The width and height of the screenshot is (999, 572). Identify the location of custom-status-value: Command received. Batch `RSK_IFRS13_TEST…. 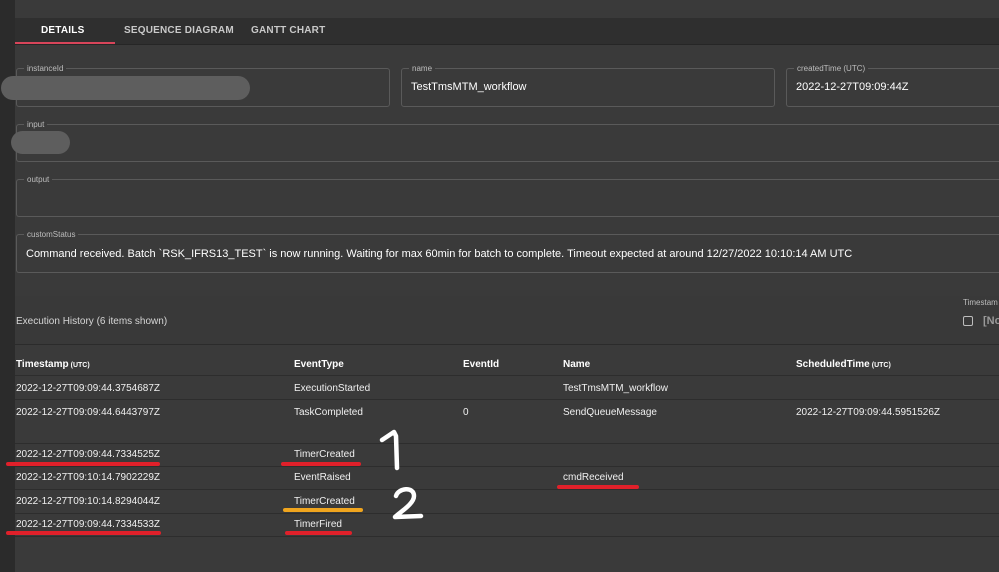
(439, 254).